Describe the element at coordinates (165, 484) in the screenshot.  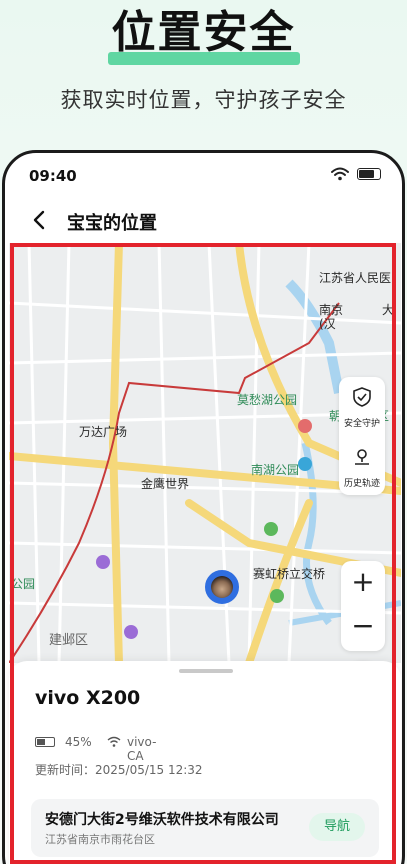
I see `map-label-jinying: 金鹰世界` at that location.